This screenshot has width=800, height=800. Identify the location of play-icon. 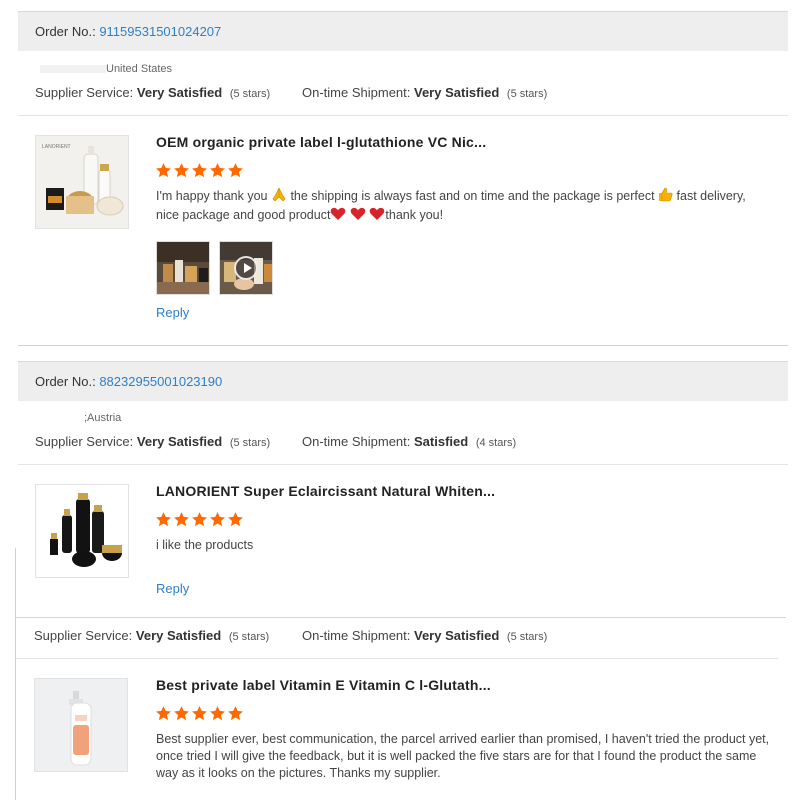
(246, 268).